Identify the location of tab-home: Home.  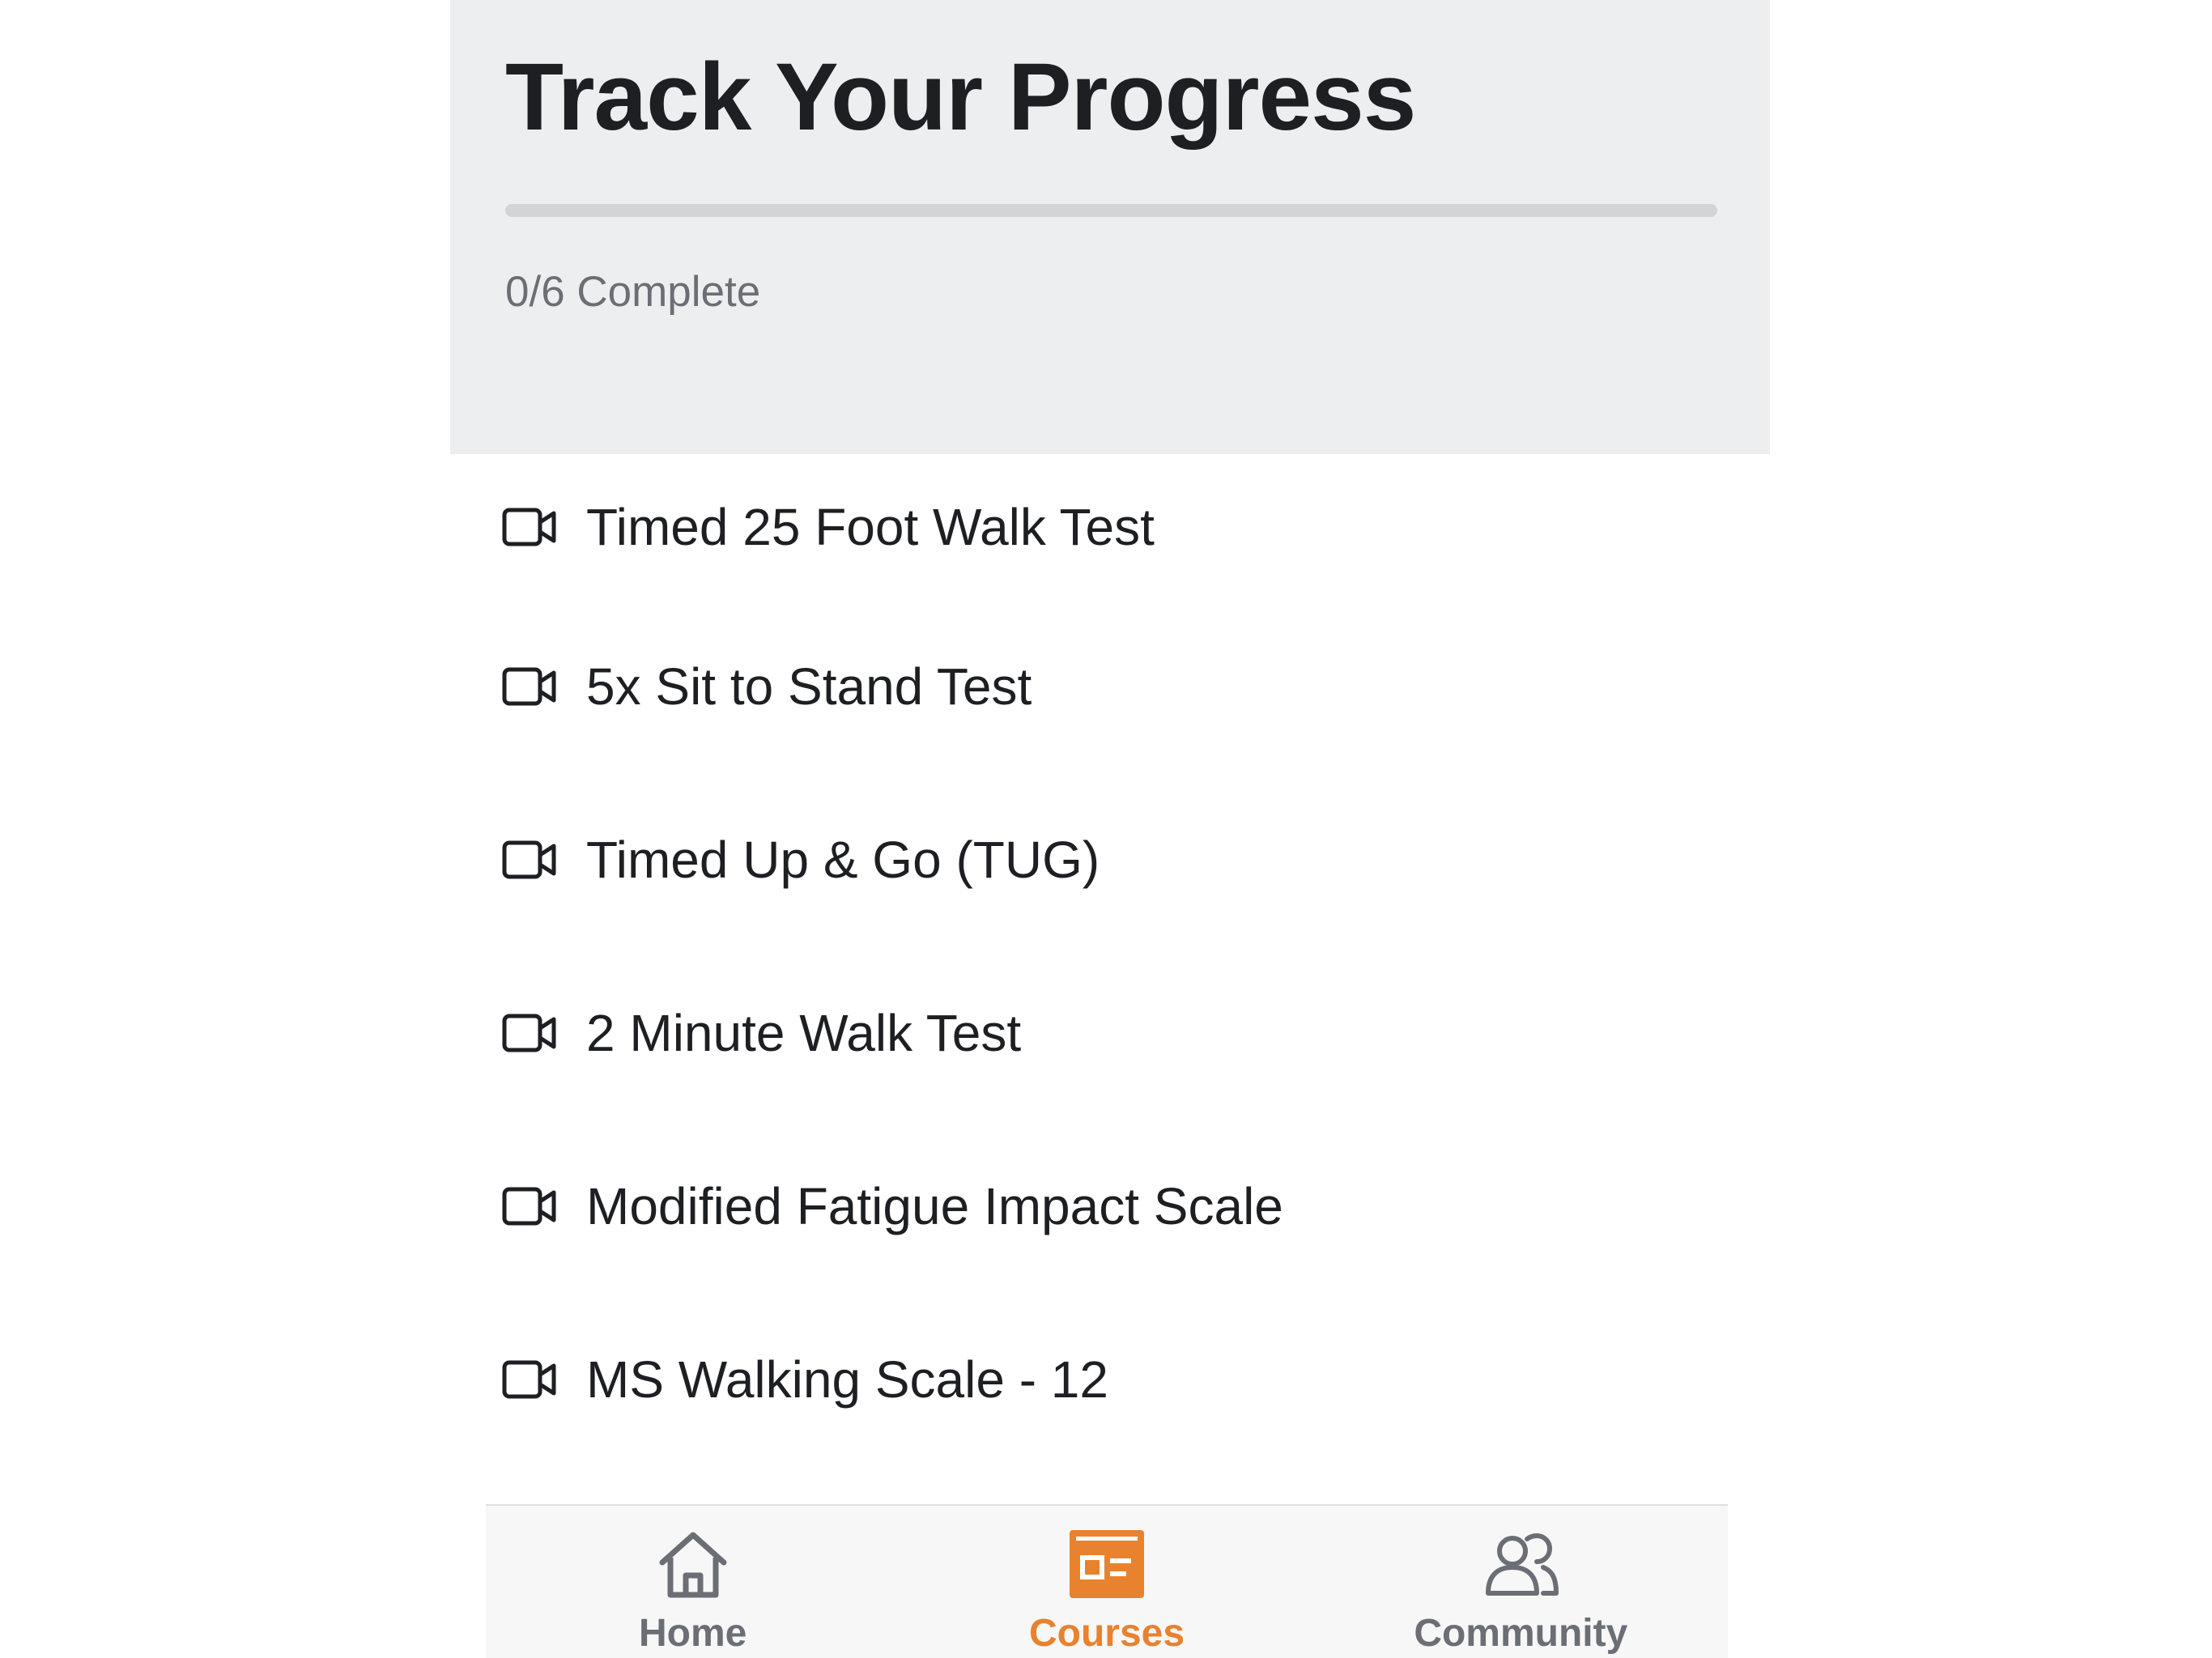
(693, 1582).